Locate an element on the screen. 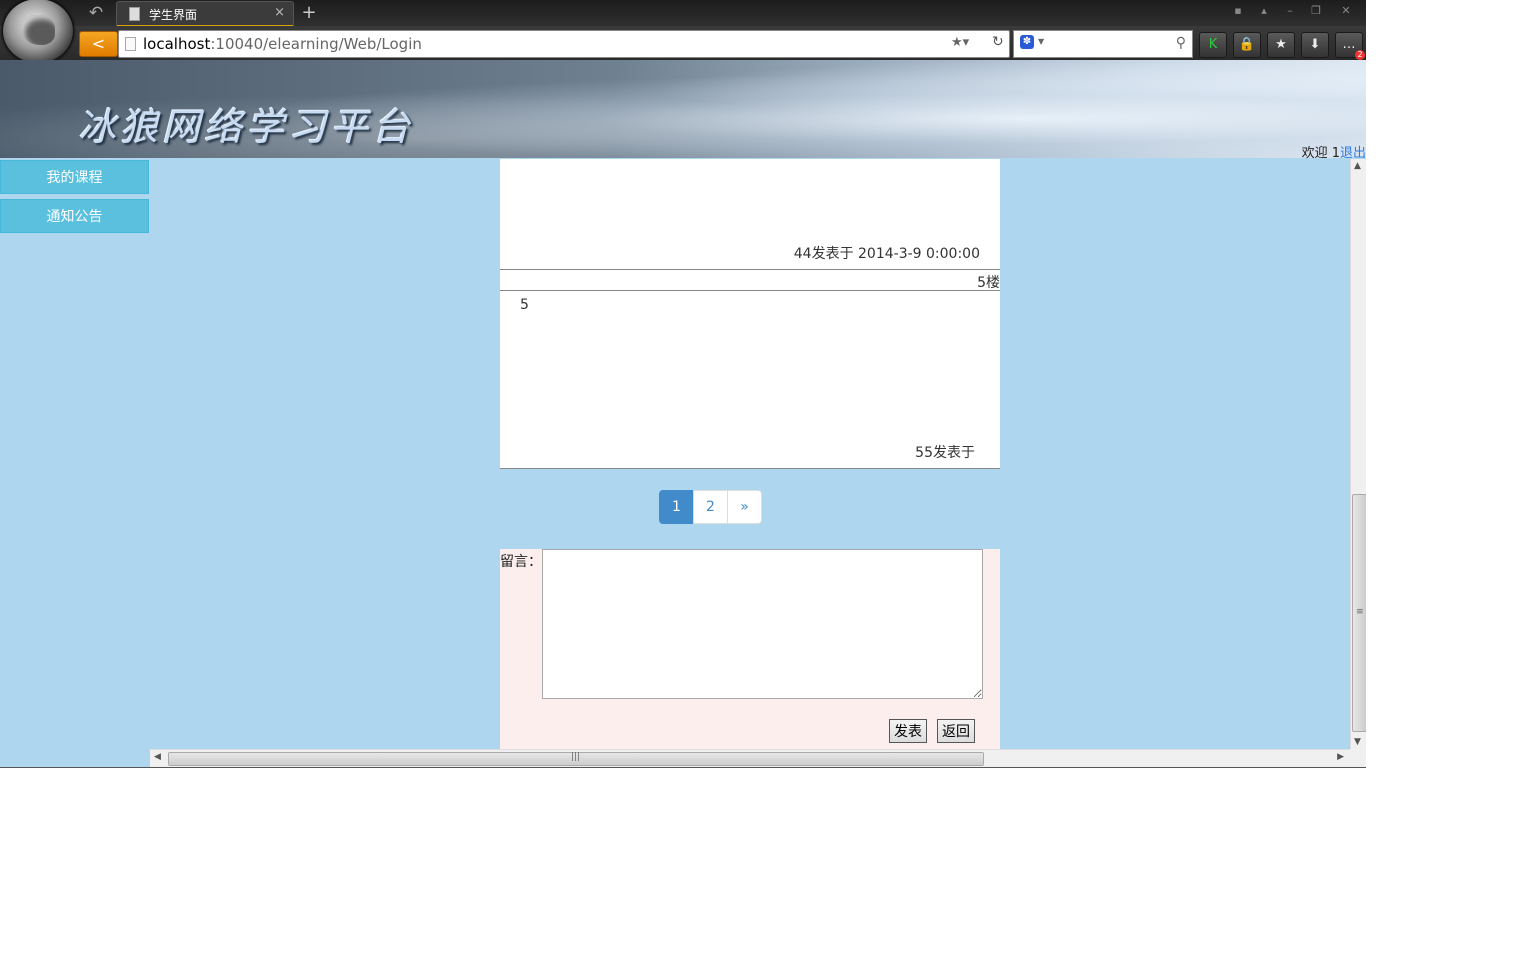  tile-icon: ▪ is located at coordinates (1238, 11).